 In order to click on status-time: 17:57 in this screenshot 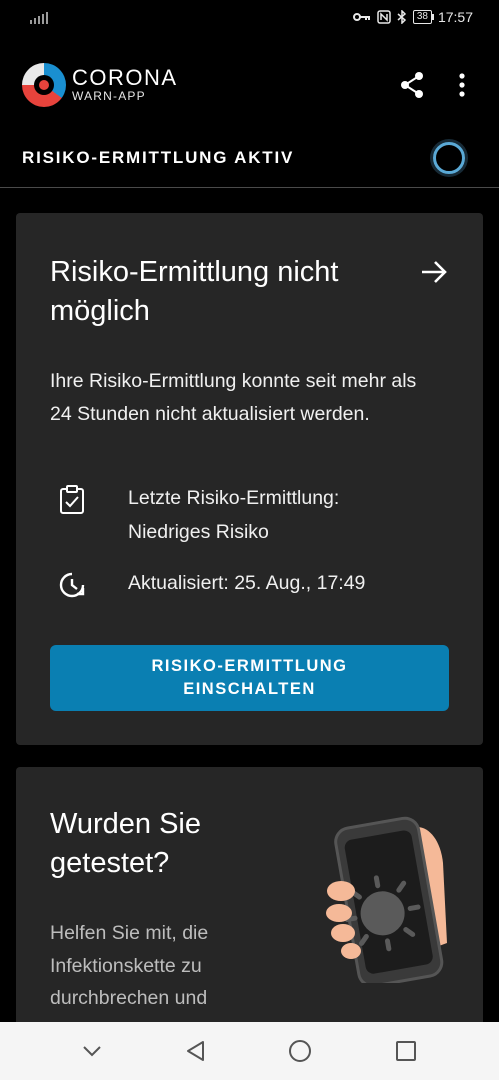, I will do `click(455, 17)`.